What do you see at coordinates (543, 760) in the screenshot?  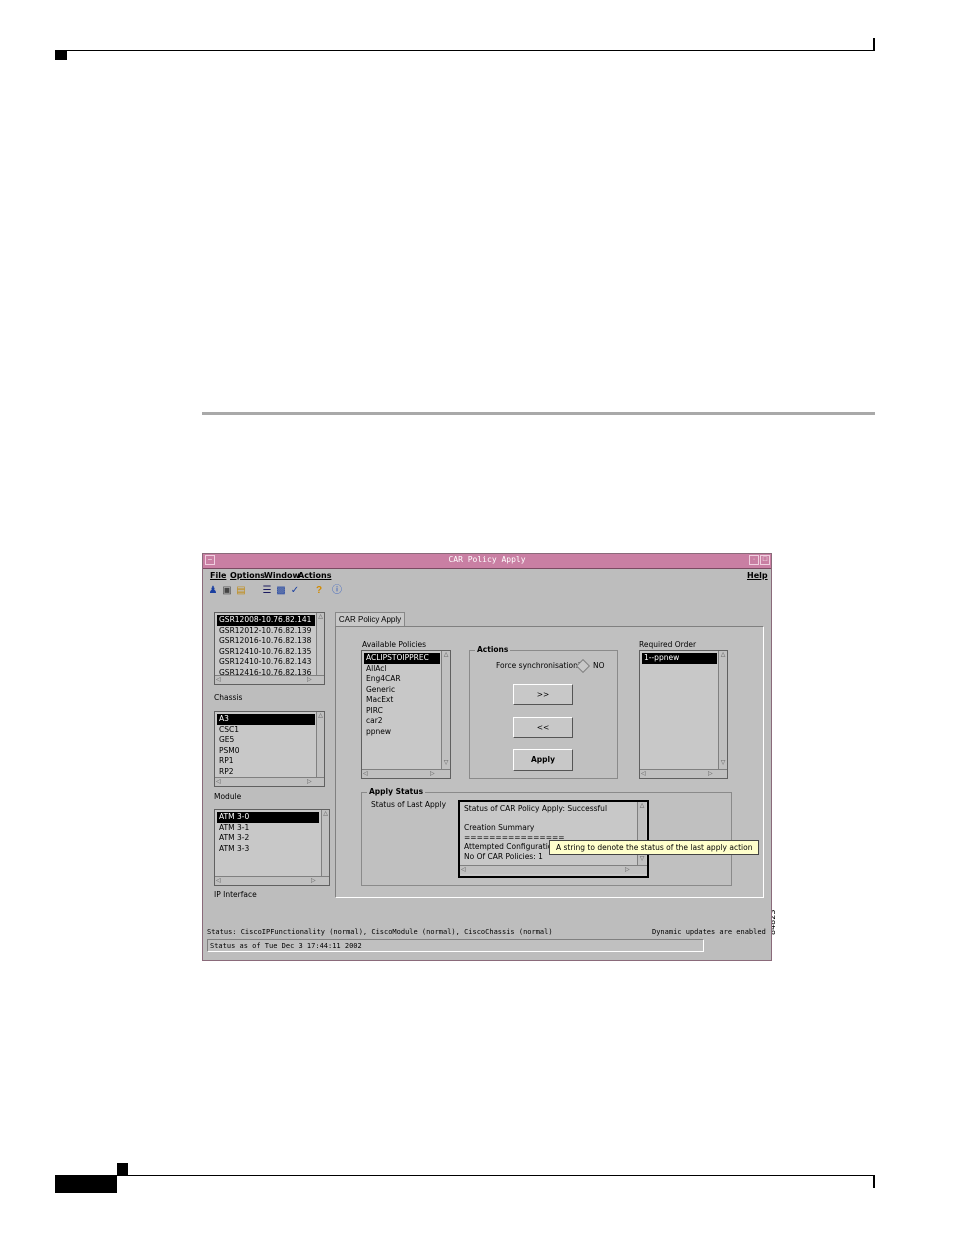 I see `apply-button: Apply` at bounding box center [543, 760].